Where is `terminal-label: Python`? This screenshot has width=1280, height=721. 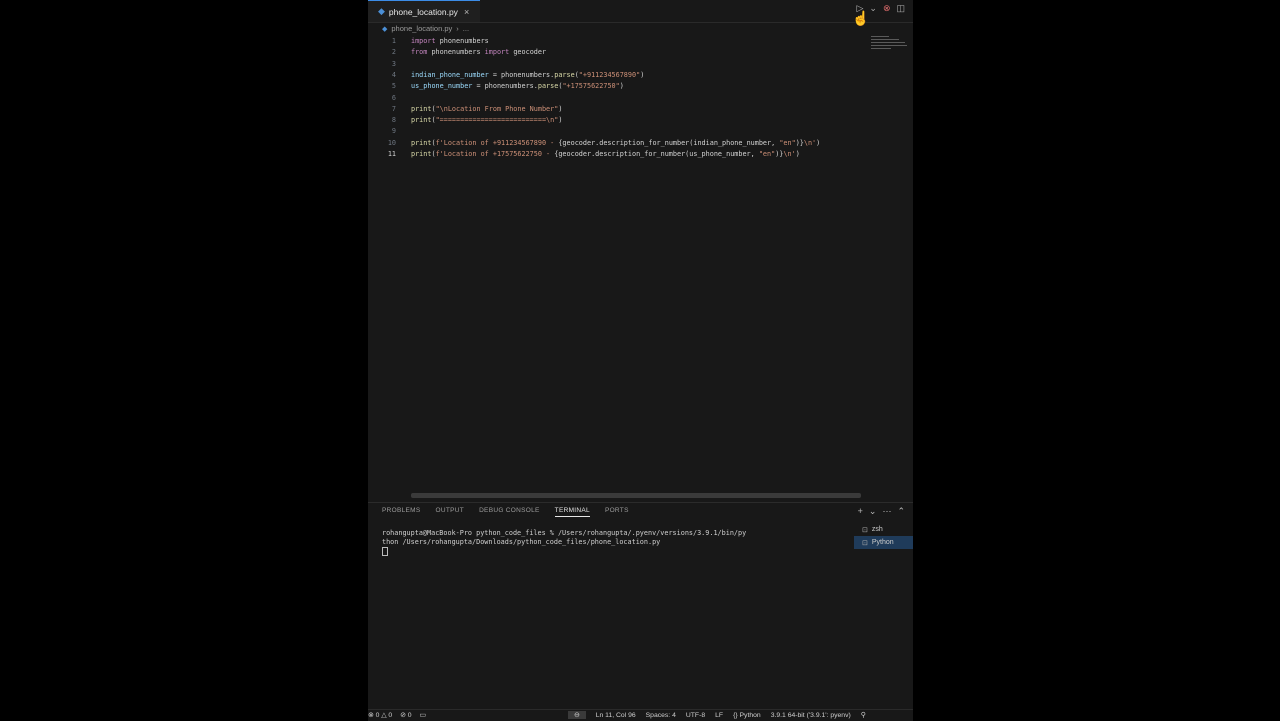 terminal-label: Python is located at coordinates (882, 542).